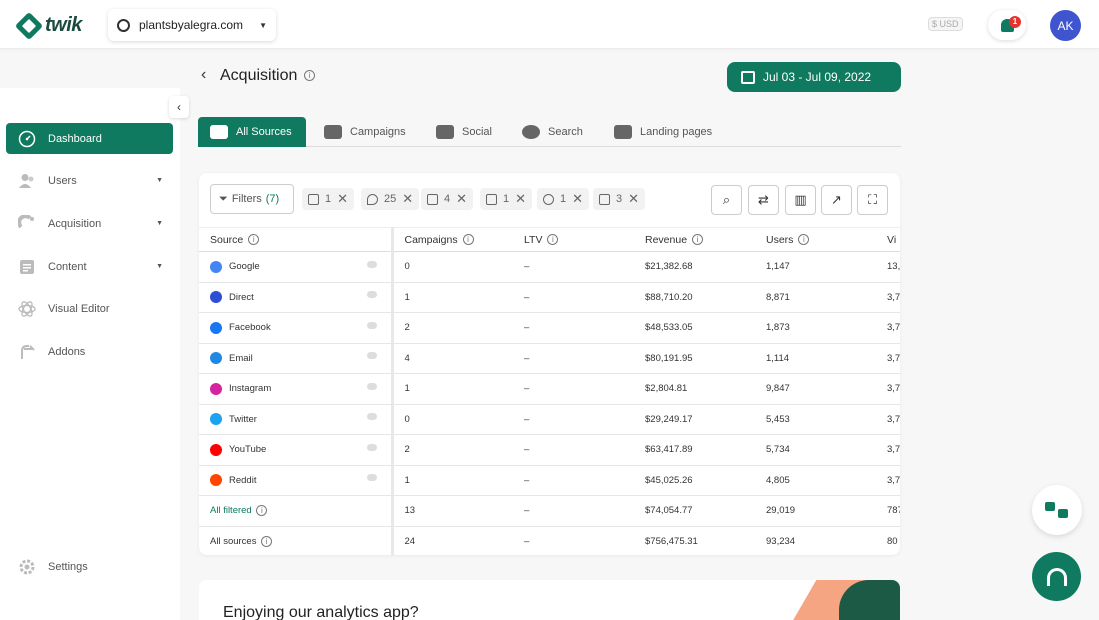 This screenshot has width=1099, height=620. Describe the element at coordinates (216, 480) in the screenshot. I see `reddit-icon` at that location.